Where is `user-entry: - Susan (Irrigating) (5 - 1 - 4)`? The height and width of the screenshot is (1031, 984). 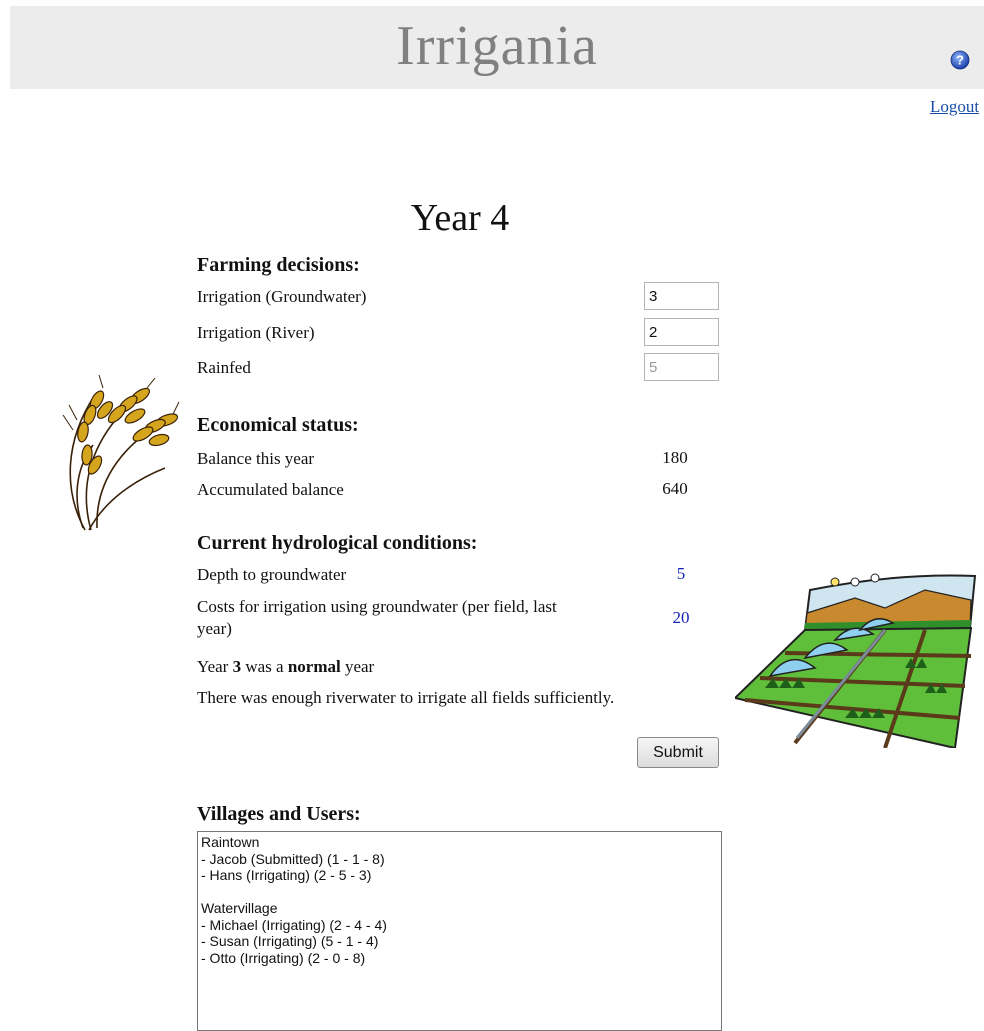 user-entry: - Susan (Irrigating) (5 - 1 - 4) is located at coordinates (290, 941).